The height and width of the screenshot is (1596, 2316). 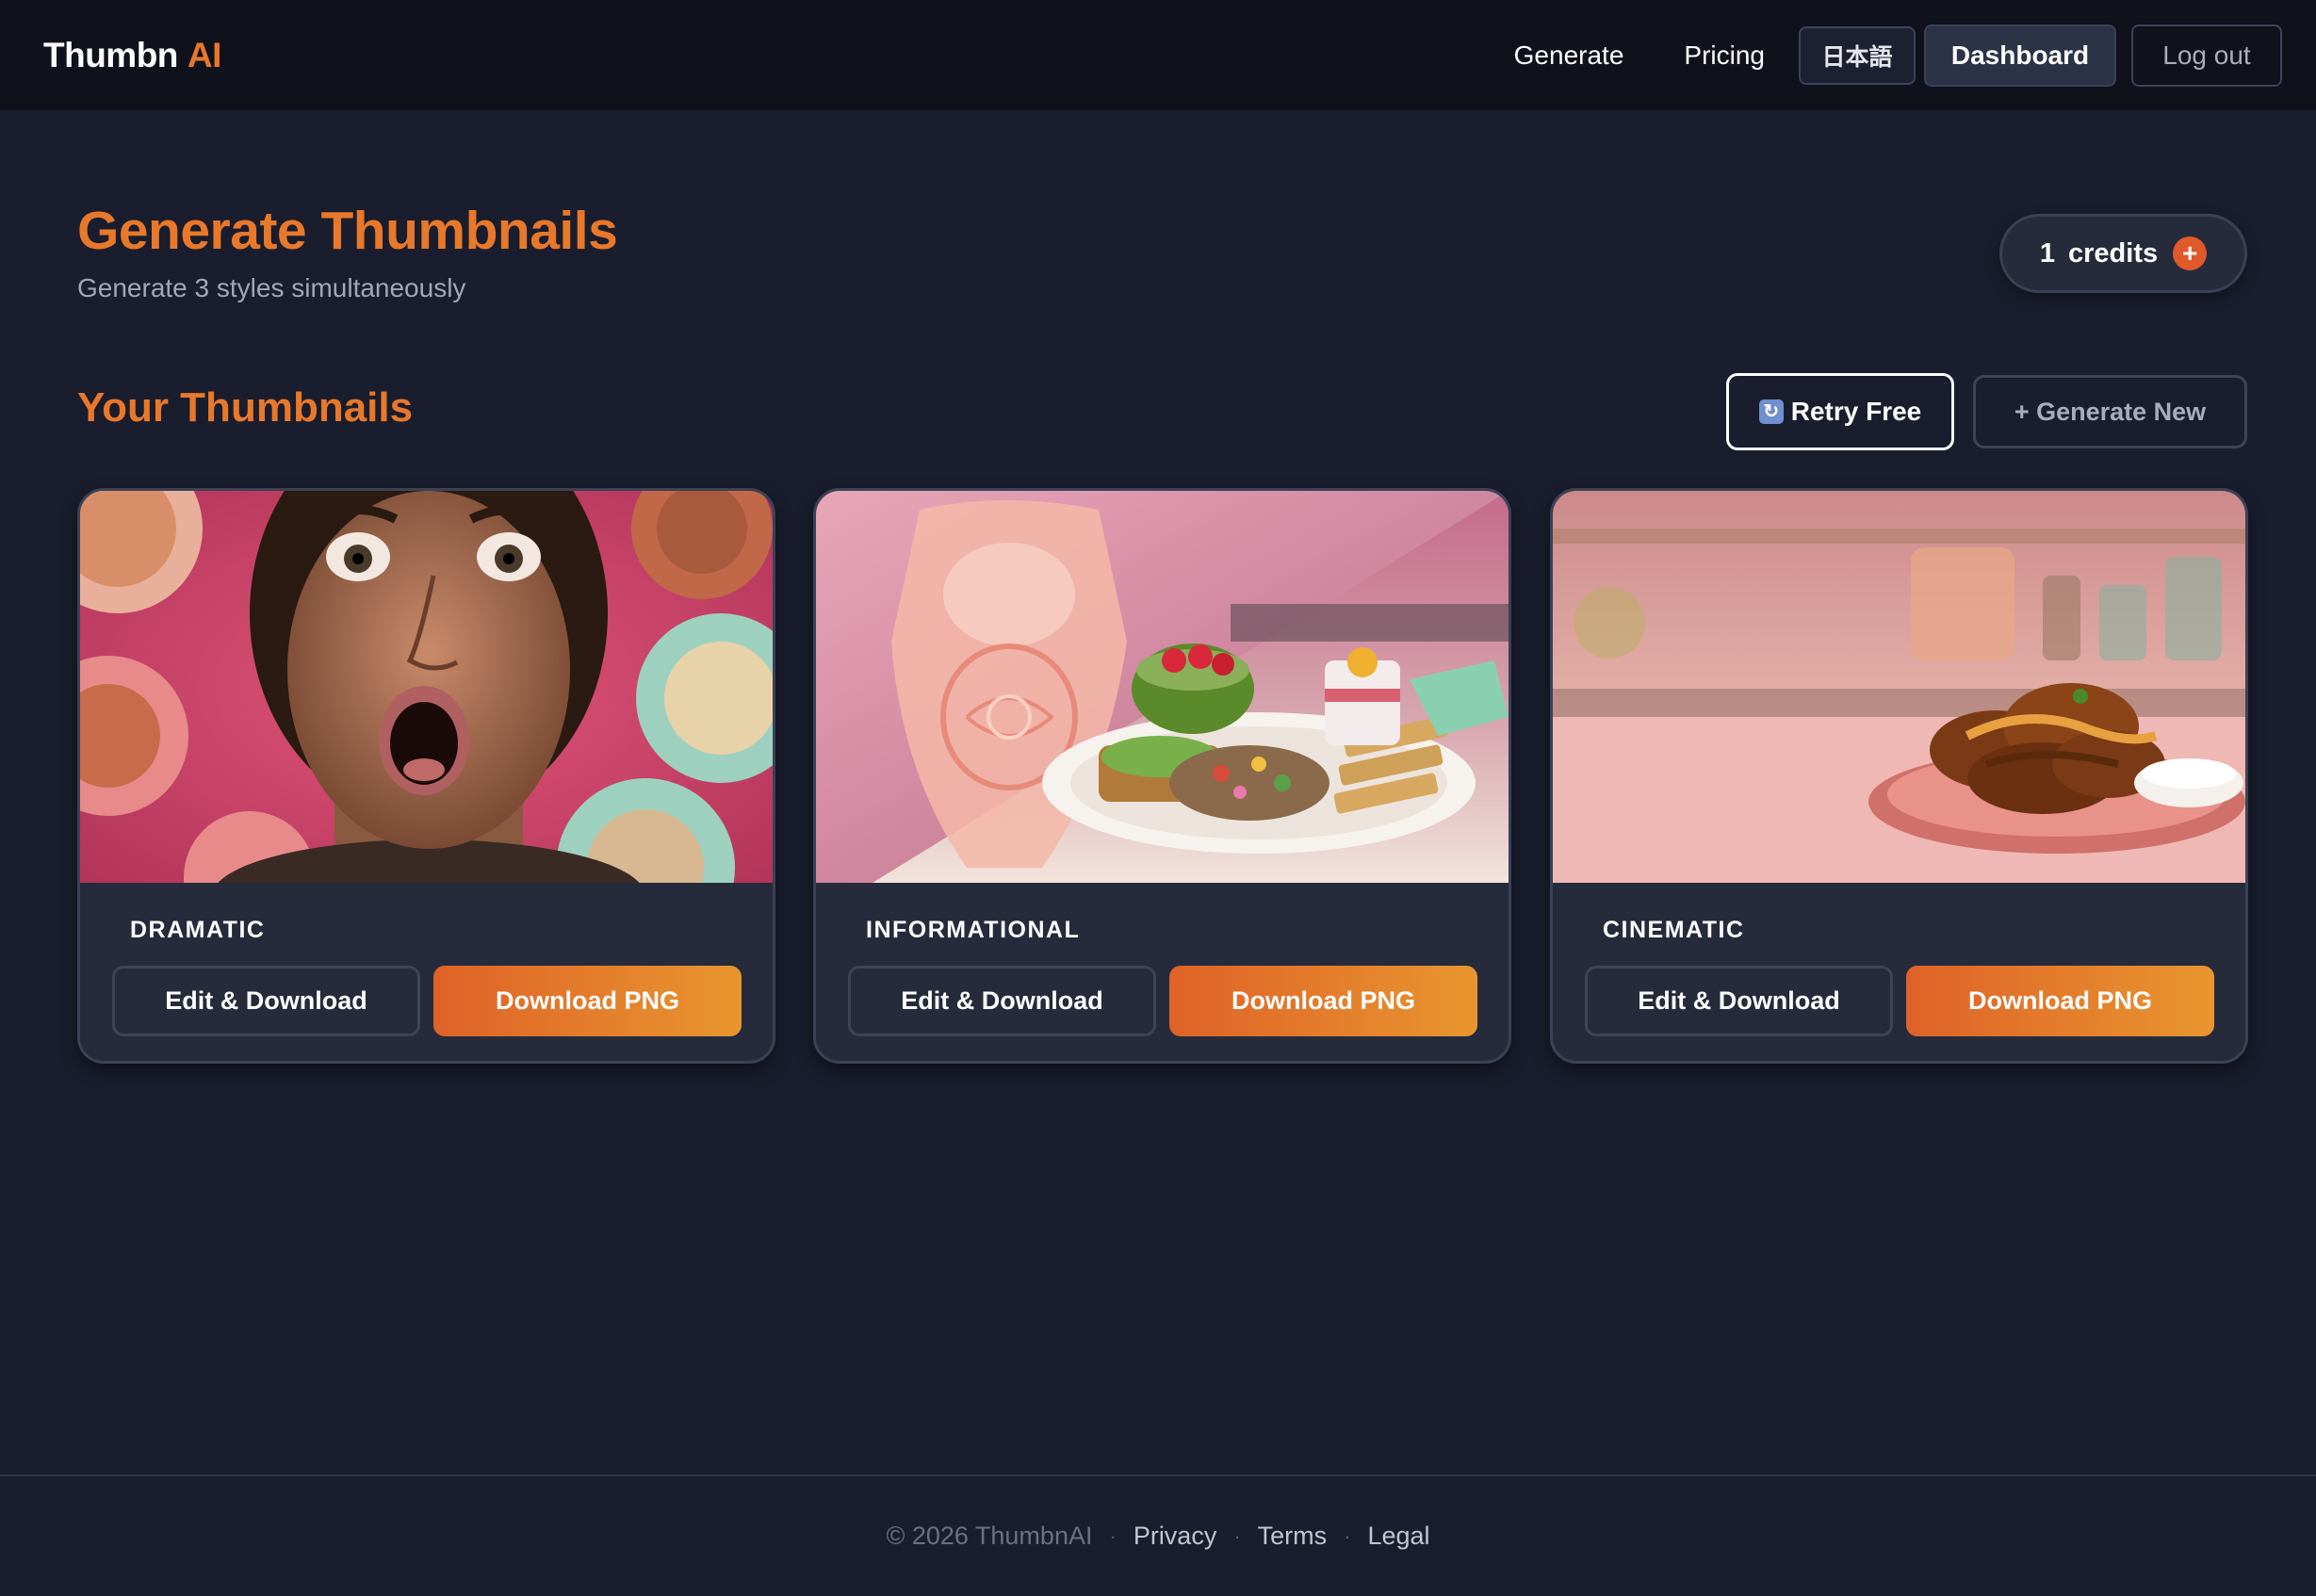 What do you see at coordinates (1725, 56) in the screenshot?
I see `nav-pricing-link: Pricing` at bounding box center [1725, 56].